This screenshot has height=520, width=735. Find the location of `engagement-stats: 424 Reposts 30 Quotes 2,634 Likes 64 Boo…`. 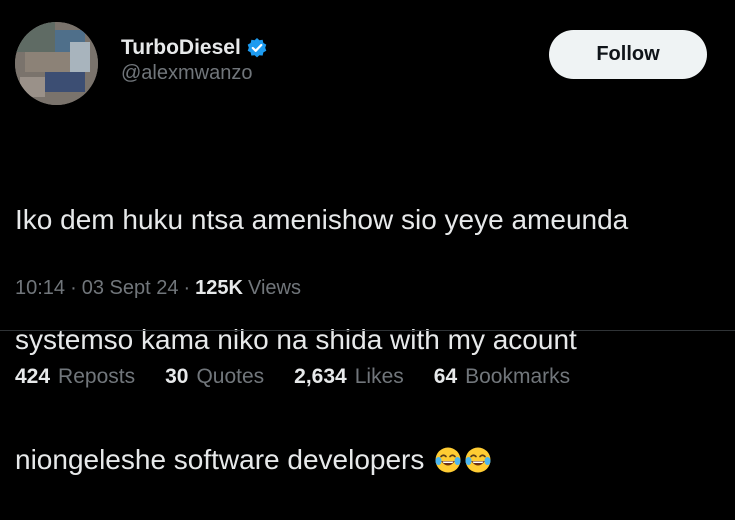

engagement-stats: 424 Reposts 30 Quotes 2,634 Likes 64 Boo… is located at coordinates (292, 377).